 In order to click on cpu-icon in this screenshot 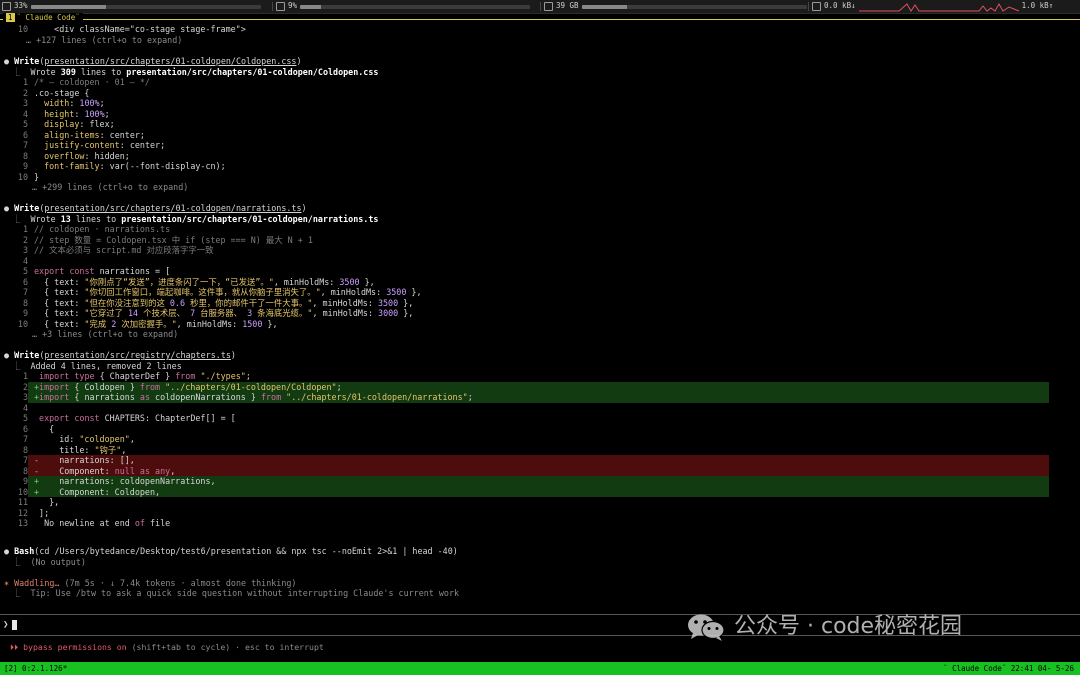, I will do `click(6, 6)`.